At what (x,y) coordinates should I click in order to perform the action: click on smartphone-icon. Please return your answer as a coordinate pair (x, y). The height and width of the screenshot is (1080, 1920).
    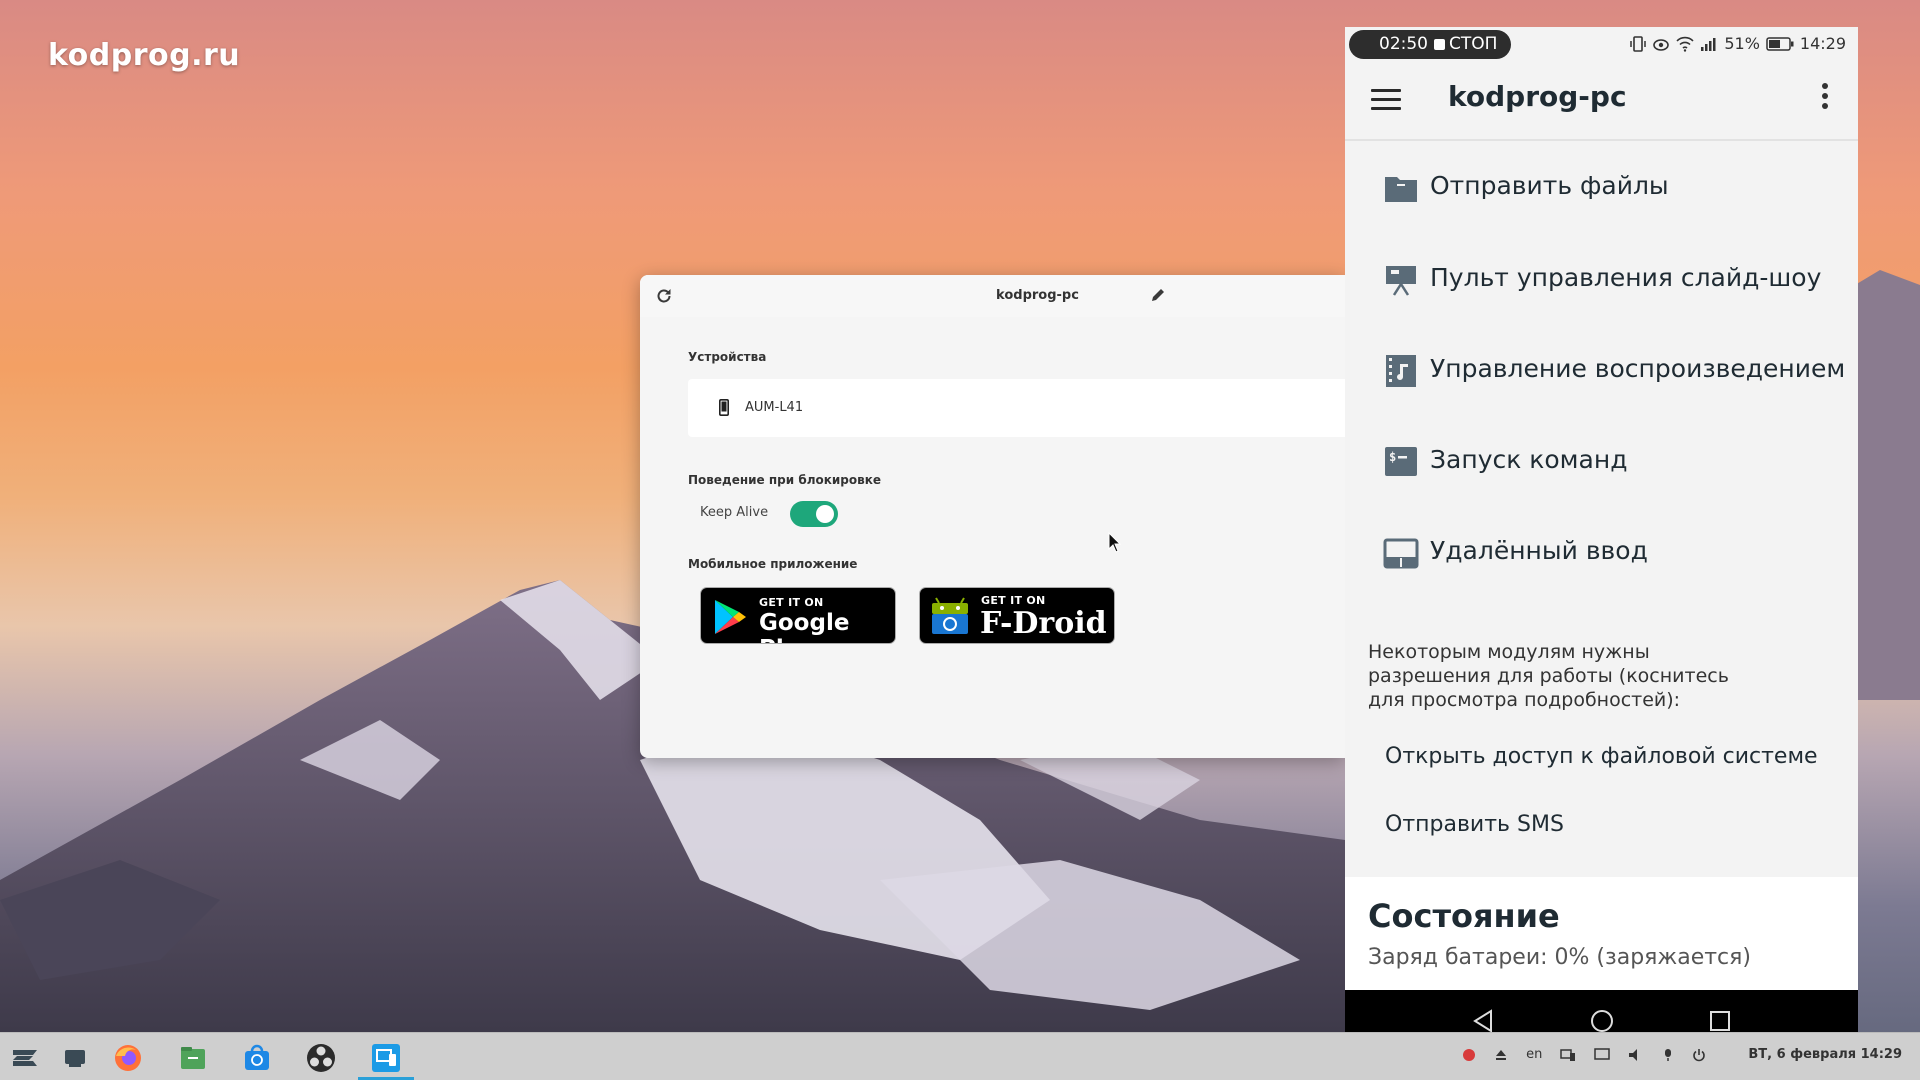
    Looking at the image, I should click on (724, 407).